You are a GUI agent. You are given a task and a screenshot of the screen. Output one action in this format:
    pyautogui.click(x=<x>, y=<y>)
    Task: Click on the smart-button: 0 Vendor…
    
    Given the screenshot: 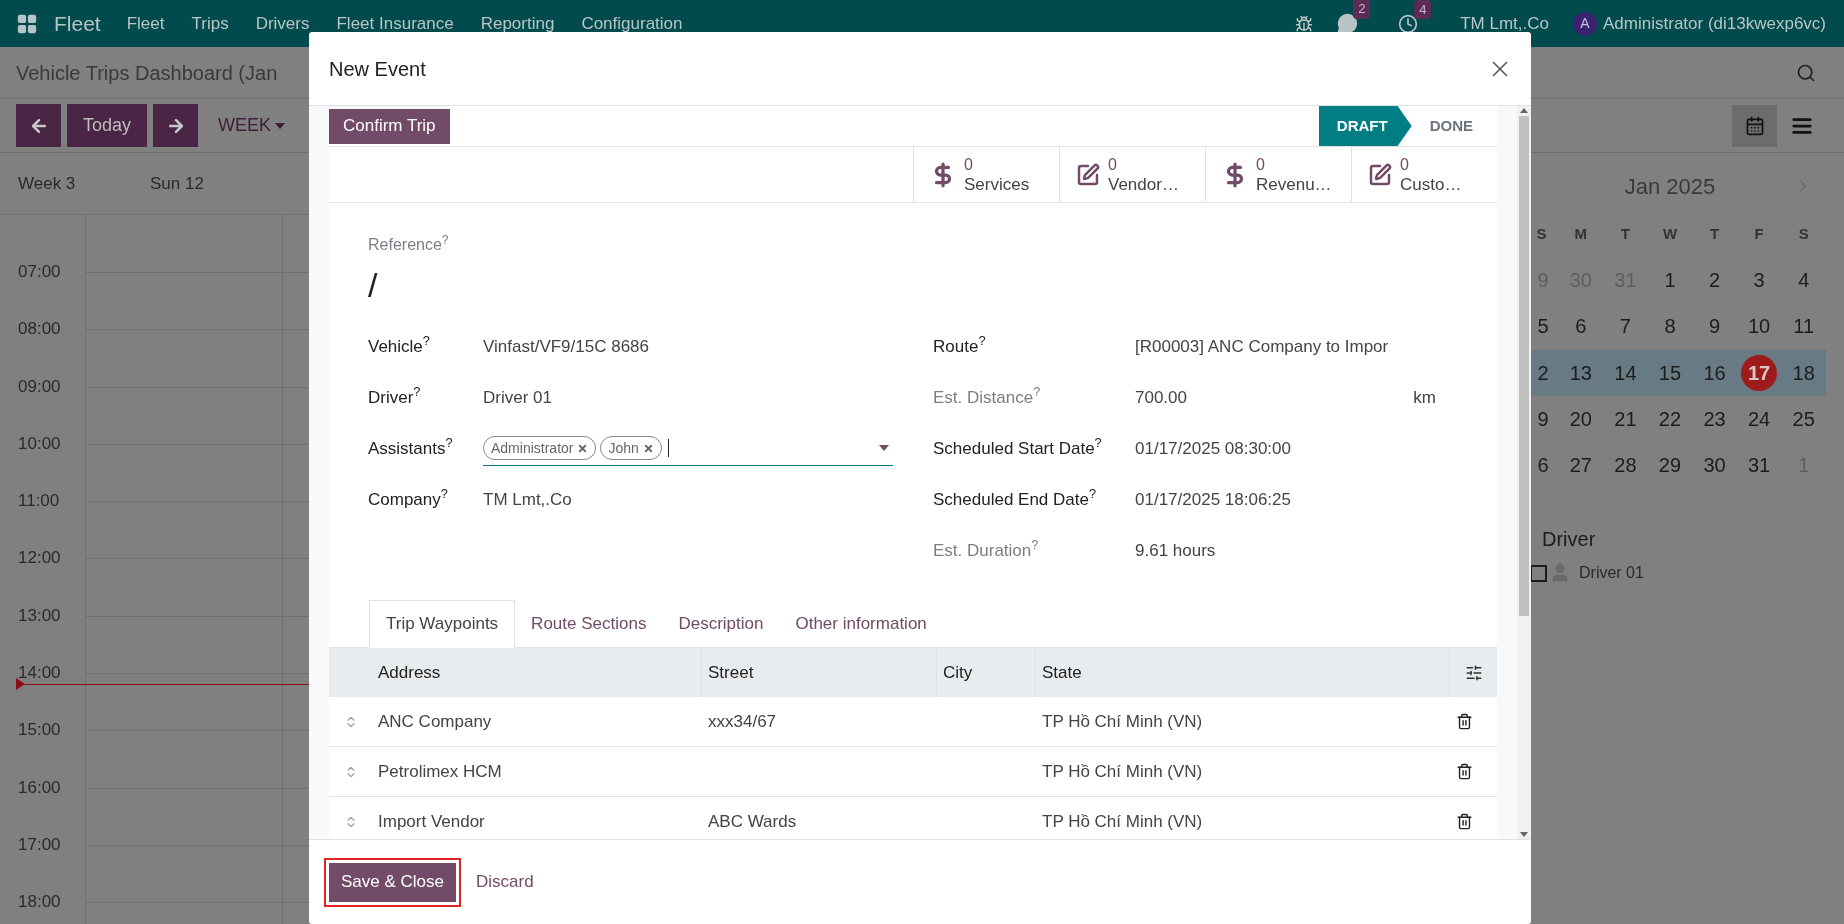 What is the action you would take?
    pyautogui.click(x=1132, y=174)
    